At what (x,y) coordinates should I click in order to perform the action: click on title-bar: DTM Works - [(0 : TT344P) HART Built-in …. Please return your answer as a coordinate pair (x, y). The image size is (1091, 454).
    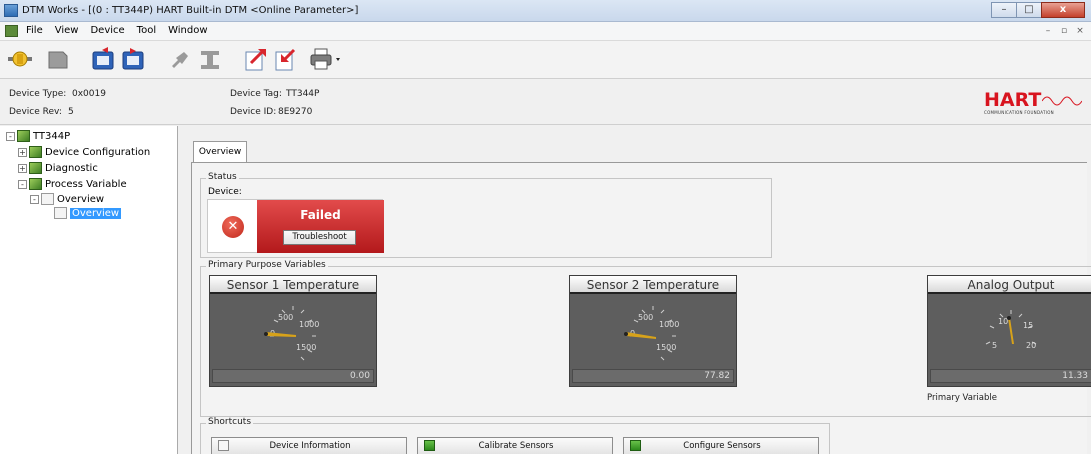
    Looking at the image, I should click on (545, 11).